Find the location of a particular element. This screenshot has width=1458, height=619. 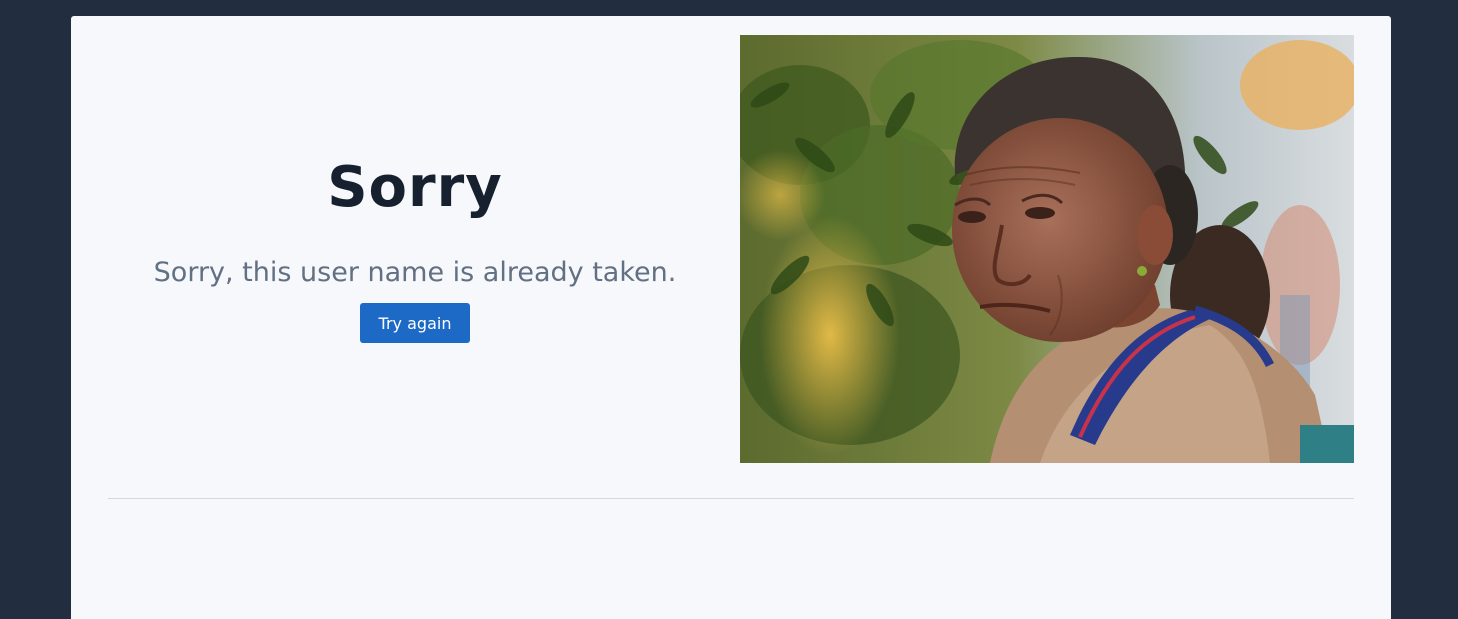

error-message: Sorry, this user name is already taken. is located at coordinates (415, 272).